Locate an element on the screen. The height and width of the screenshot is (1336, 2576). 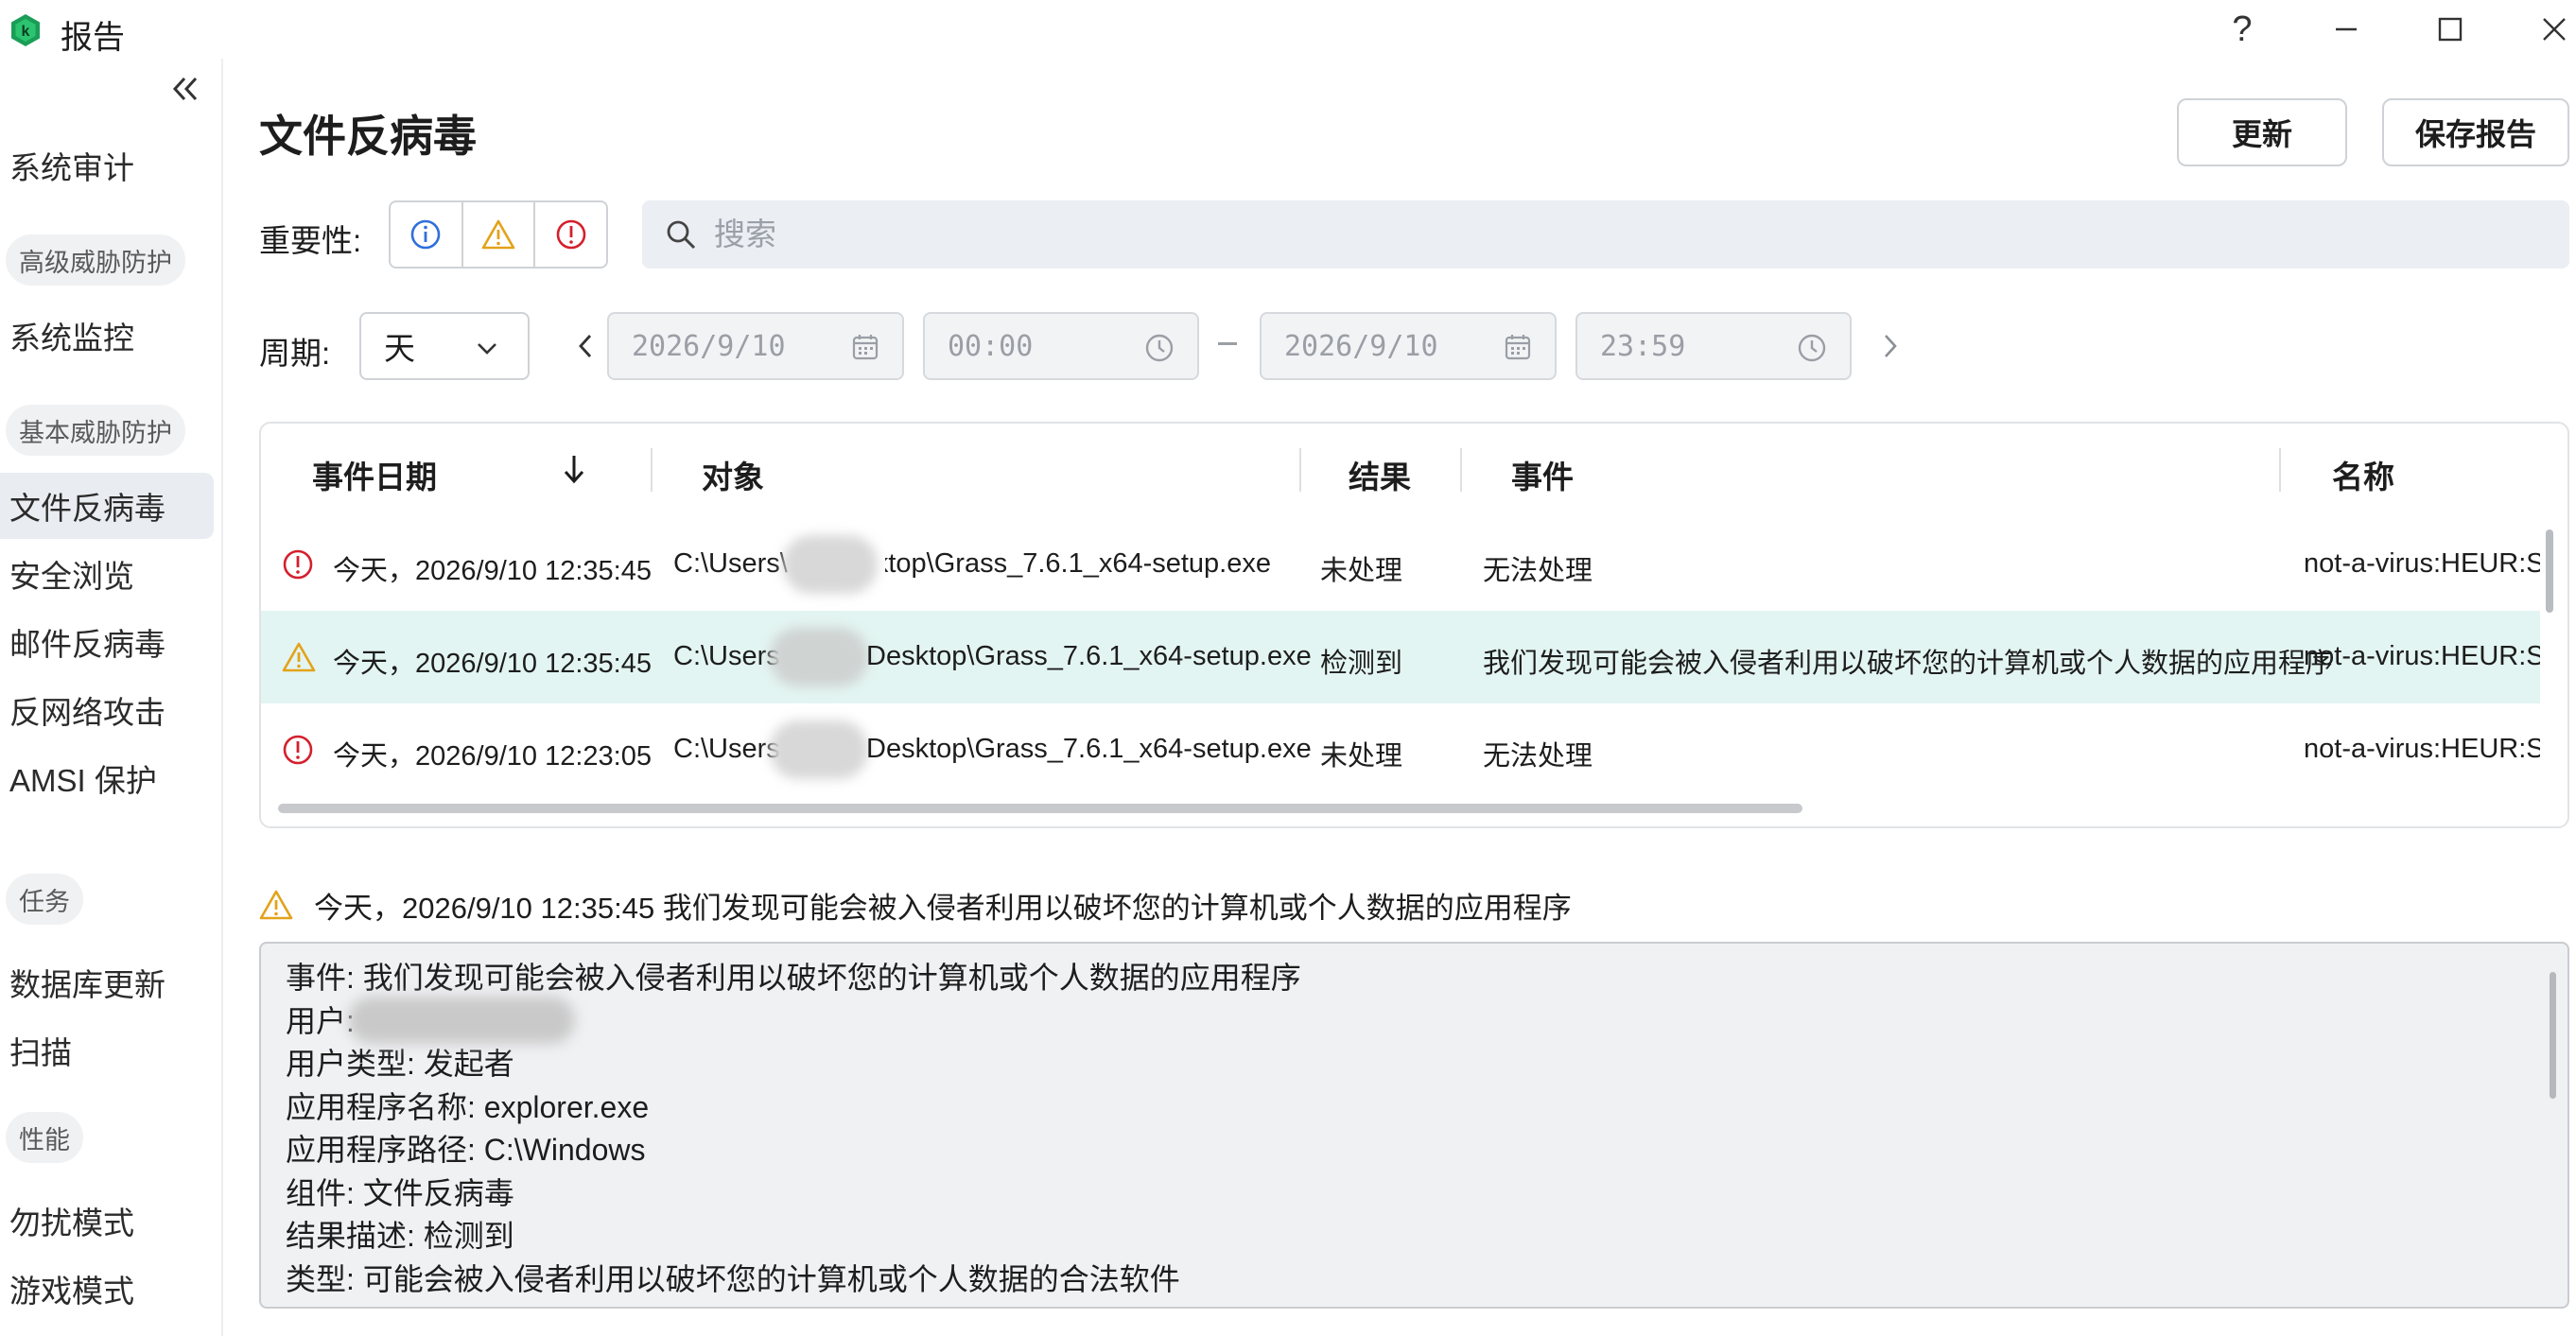
event-cell: 无法处理 is located at coordinates (1538, 571).